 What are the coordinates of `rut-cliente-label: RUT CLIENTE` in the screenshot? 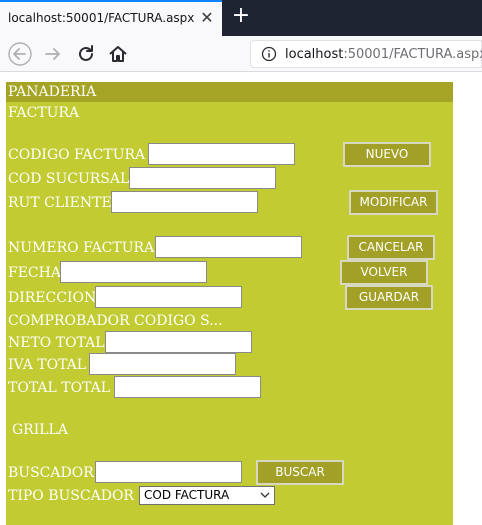 It's located at (60, 203).